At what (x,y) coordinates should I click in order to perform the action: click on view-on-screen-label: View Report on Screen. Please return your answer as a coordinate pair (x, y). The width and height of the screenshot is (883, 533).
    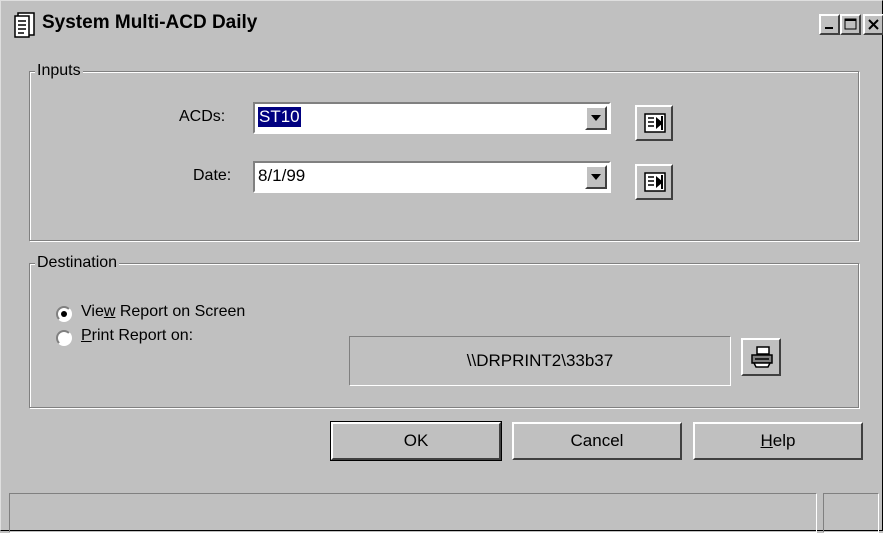
    Looking at the image, I should click on (163, 312).